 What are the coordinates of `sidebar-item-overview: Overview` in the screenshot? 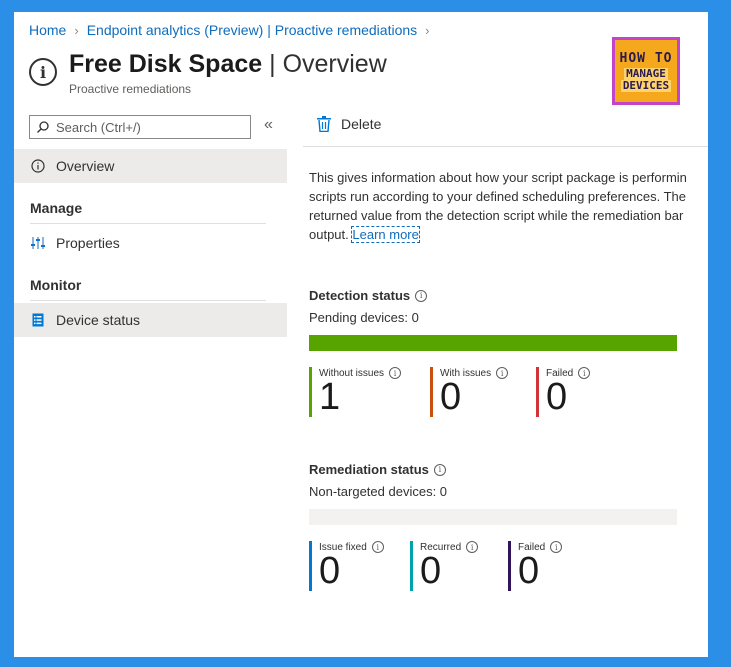 It's located at (150, 166).